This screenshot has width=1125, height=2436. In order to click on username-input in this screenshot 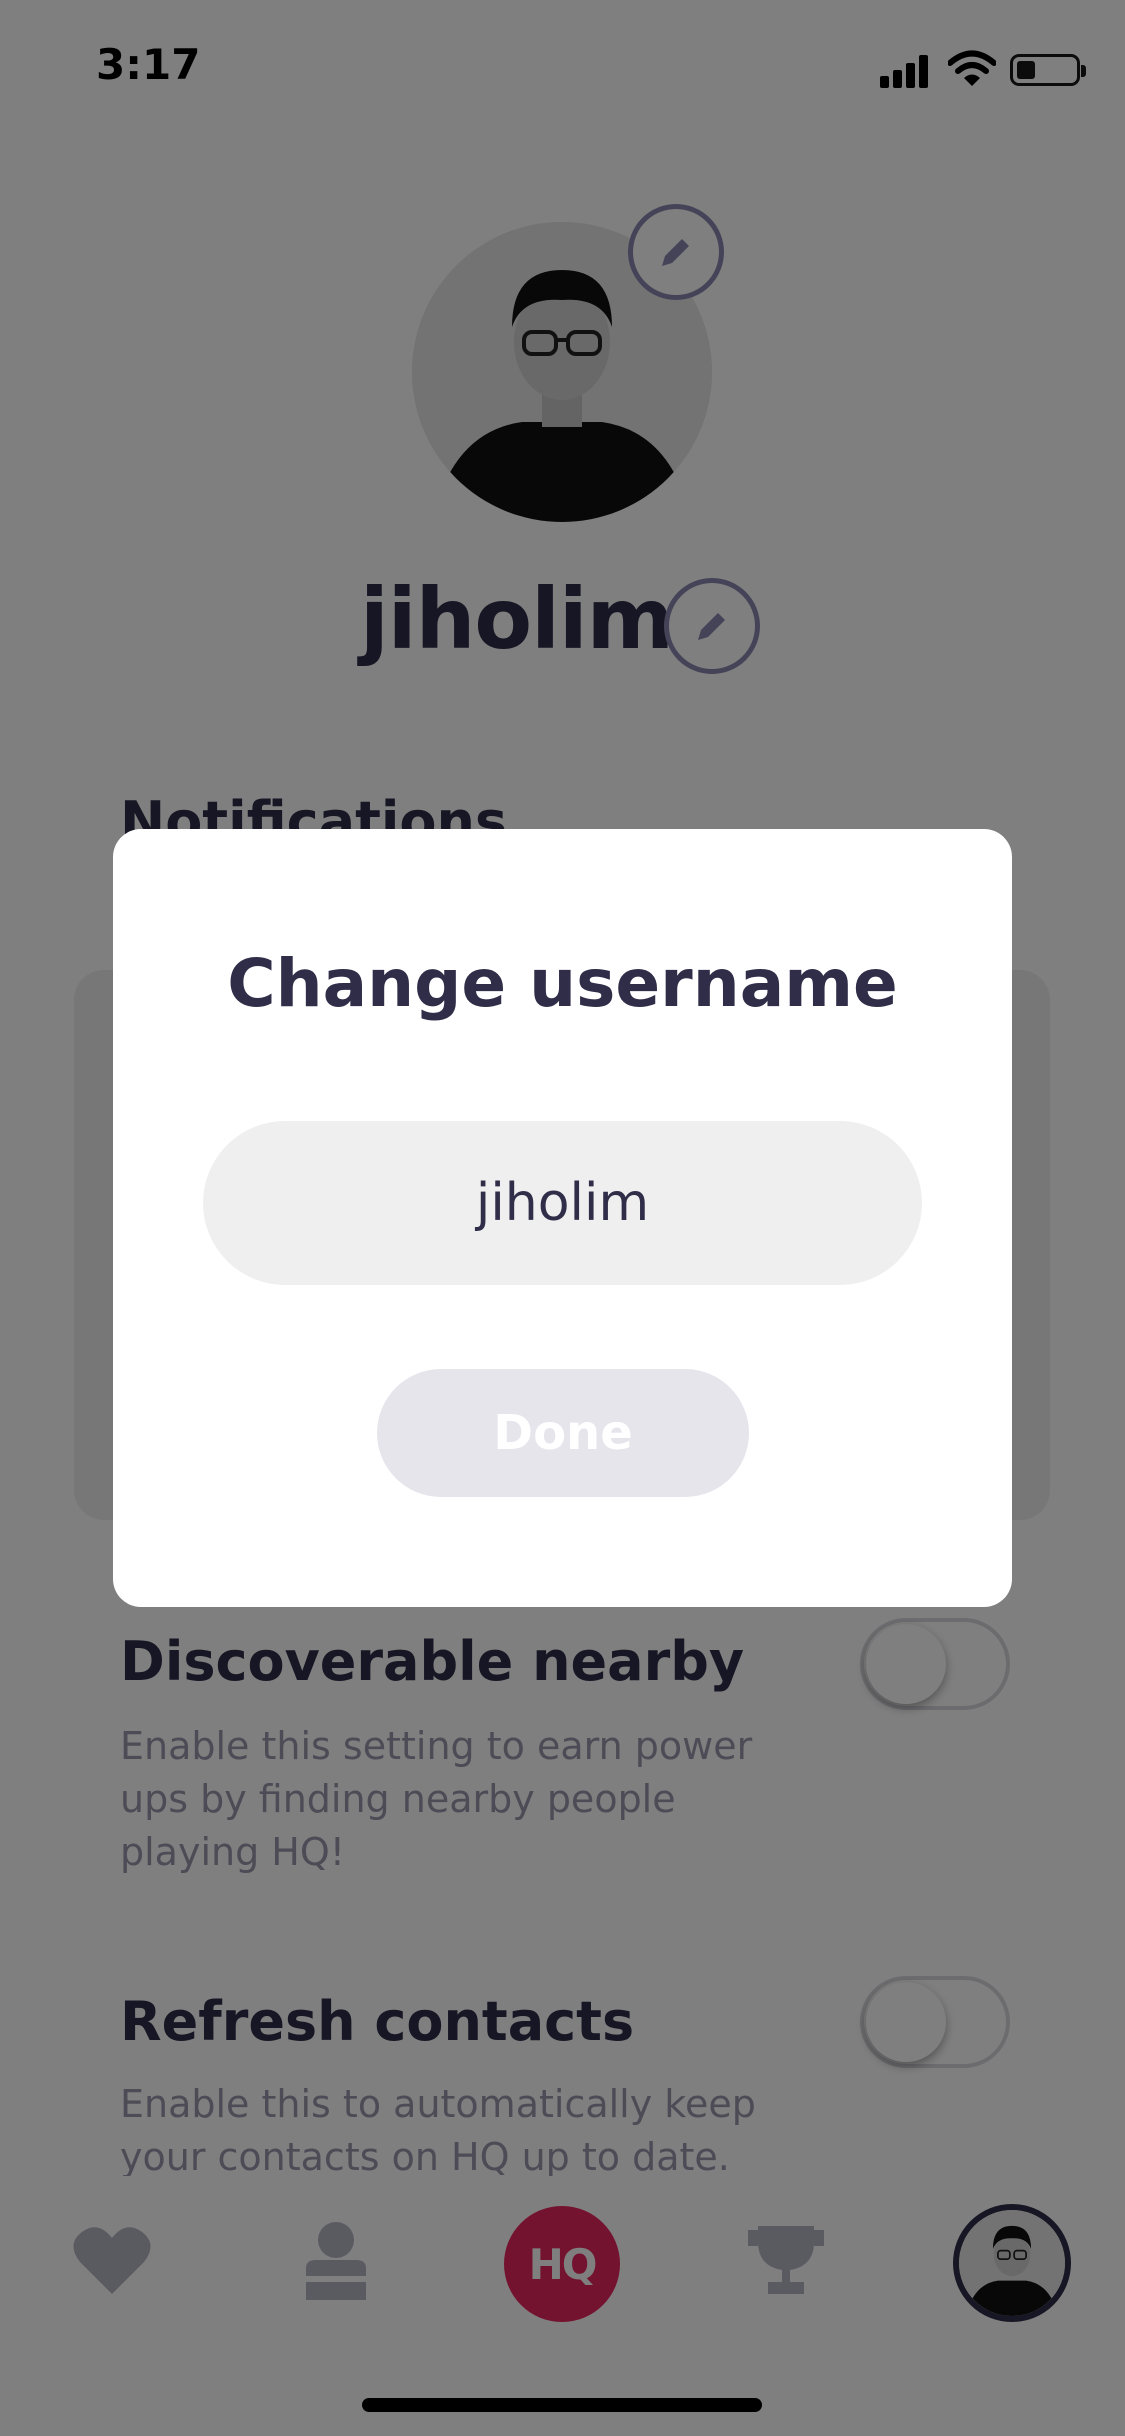, I will do `click(562, 1203)`.